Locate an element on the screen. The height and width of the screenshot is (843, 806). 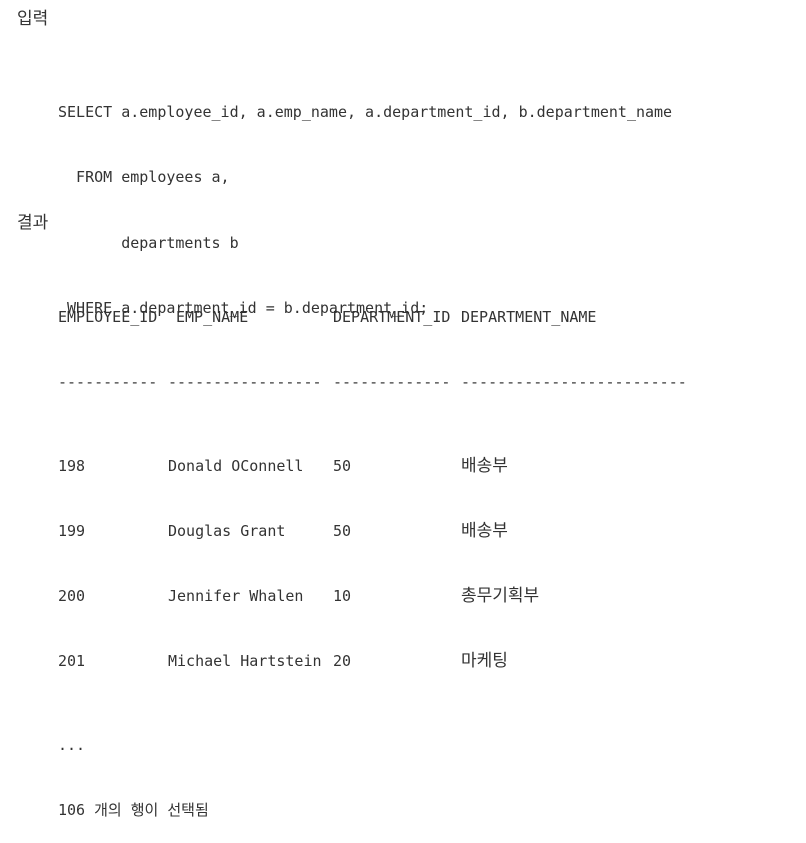
input-heading: 입력 is located at coordinates (33, 19).